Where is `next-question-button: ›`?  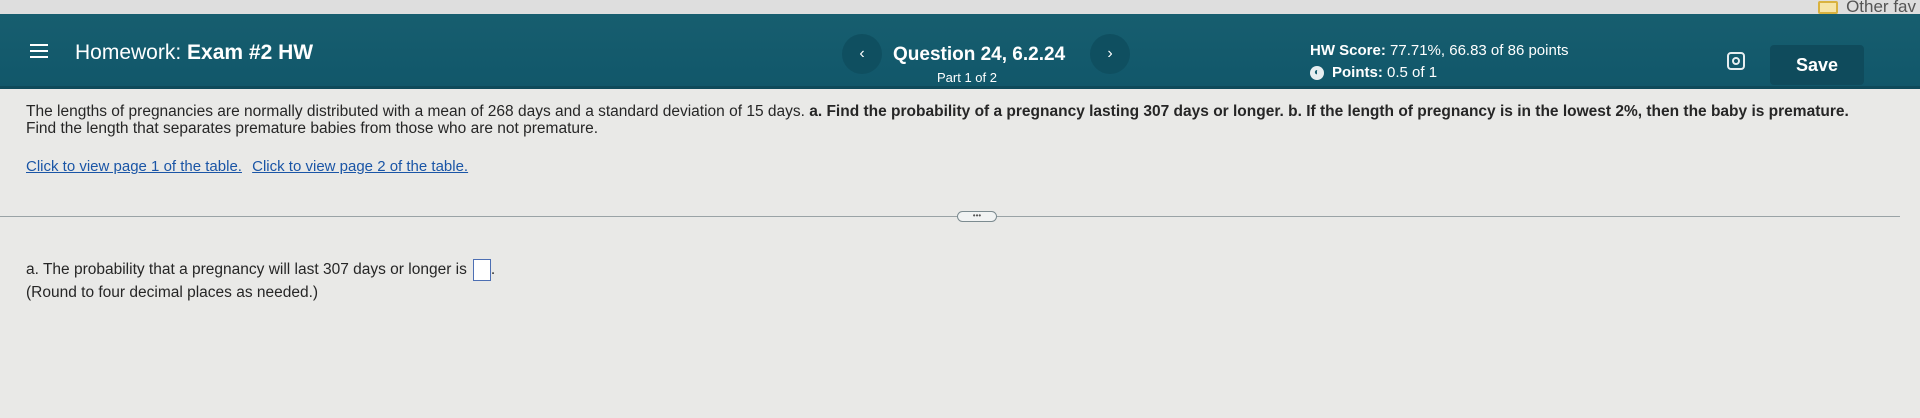 next-question-button: › is located at coordinates (1110, 54).